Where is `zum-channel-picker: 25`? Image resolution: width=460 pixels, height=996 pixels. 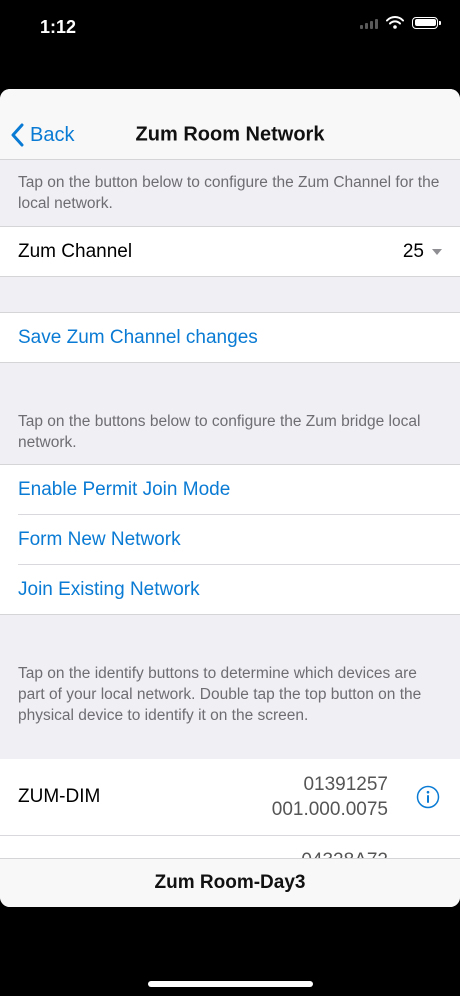 zum-channel-picker: 25 is located at coordinates (422, 252).